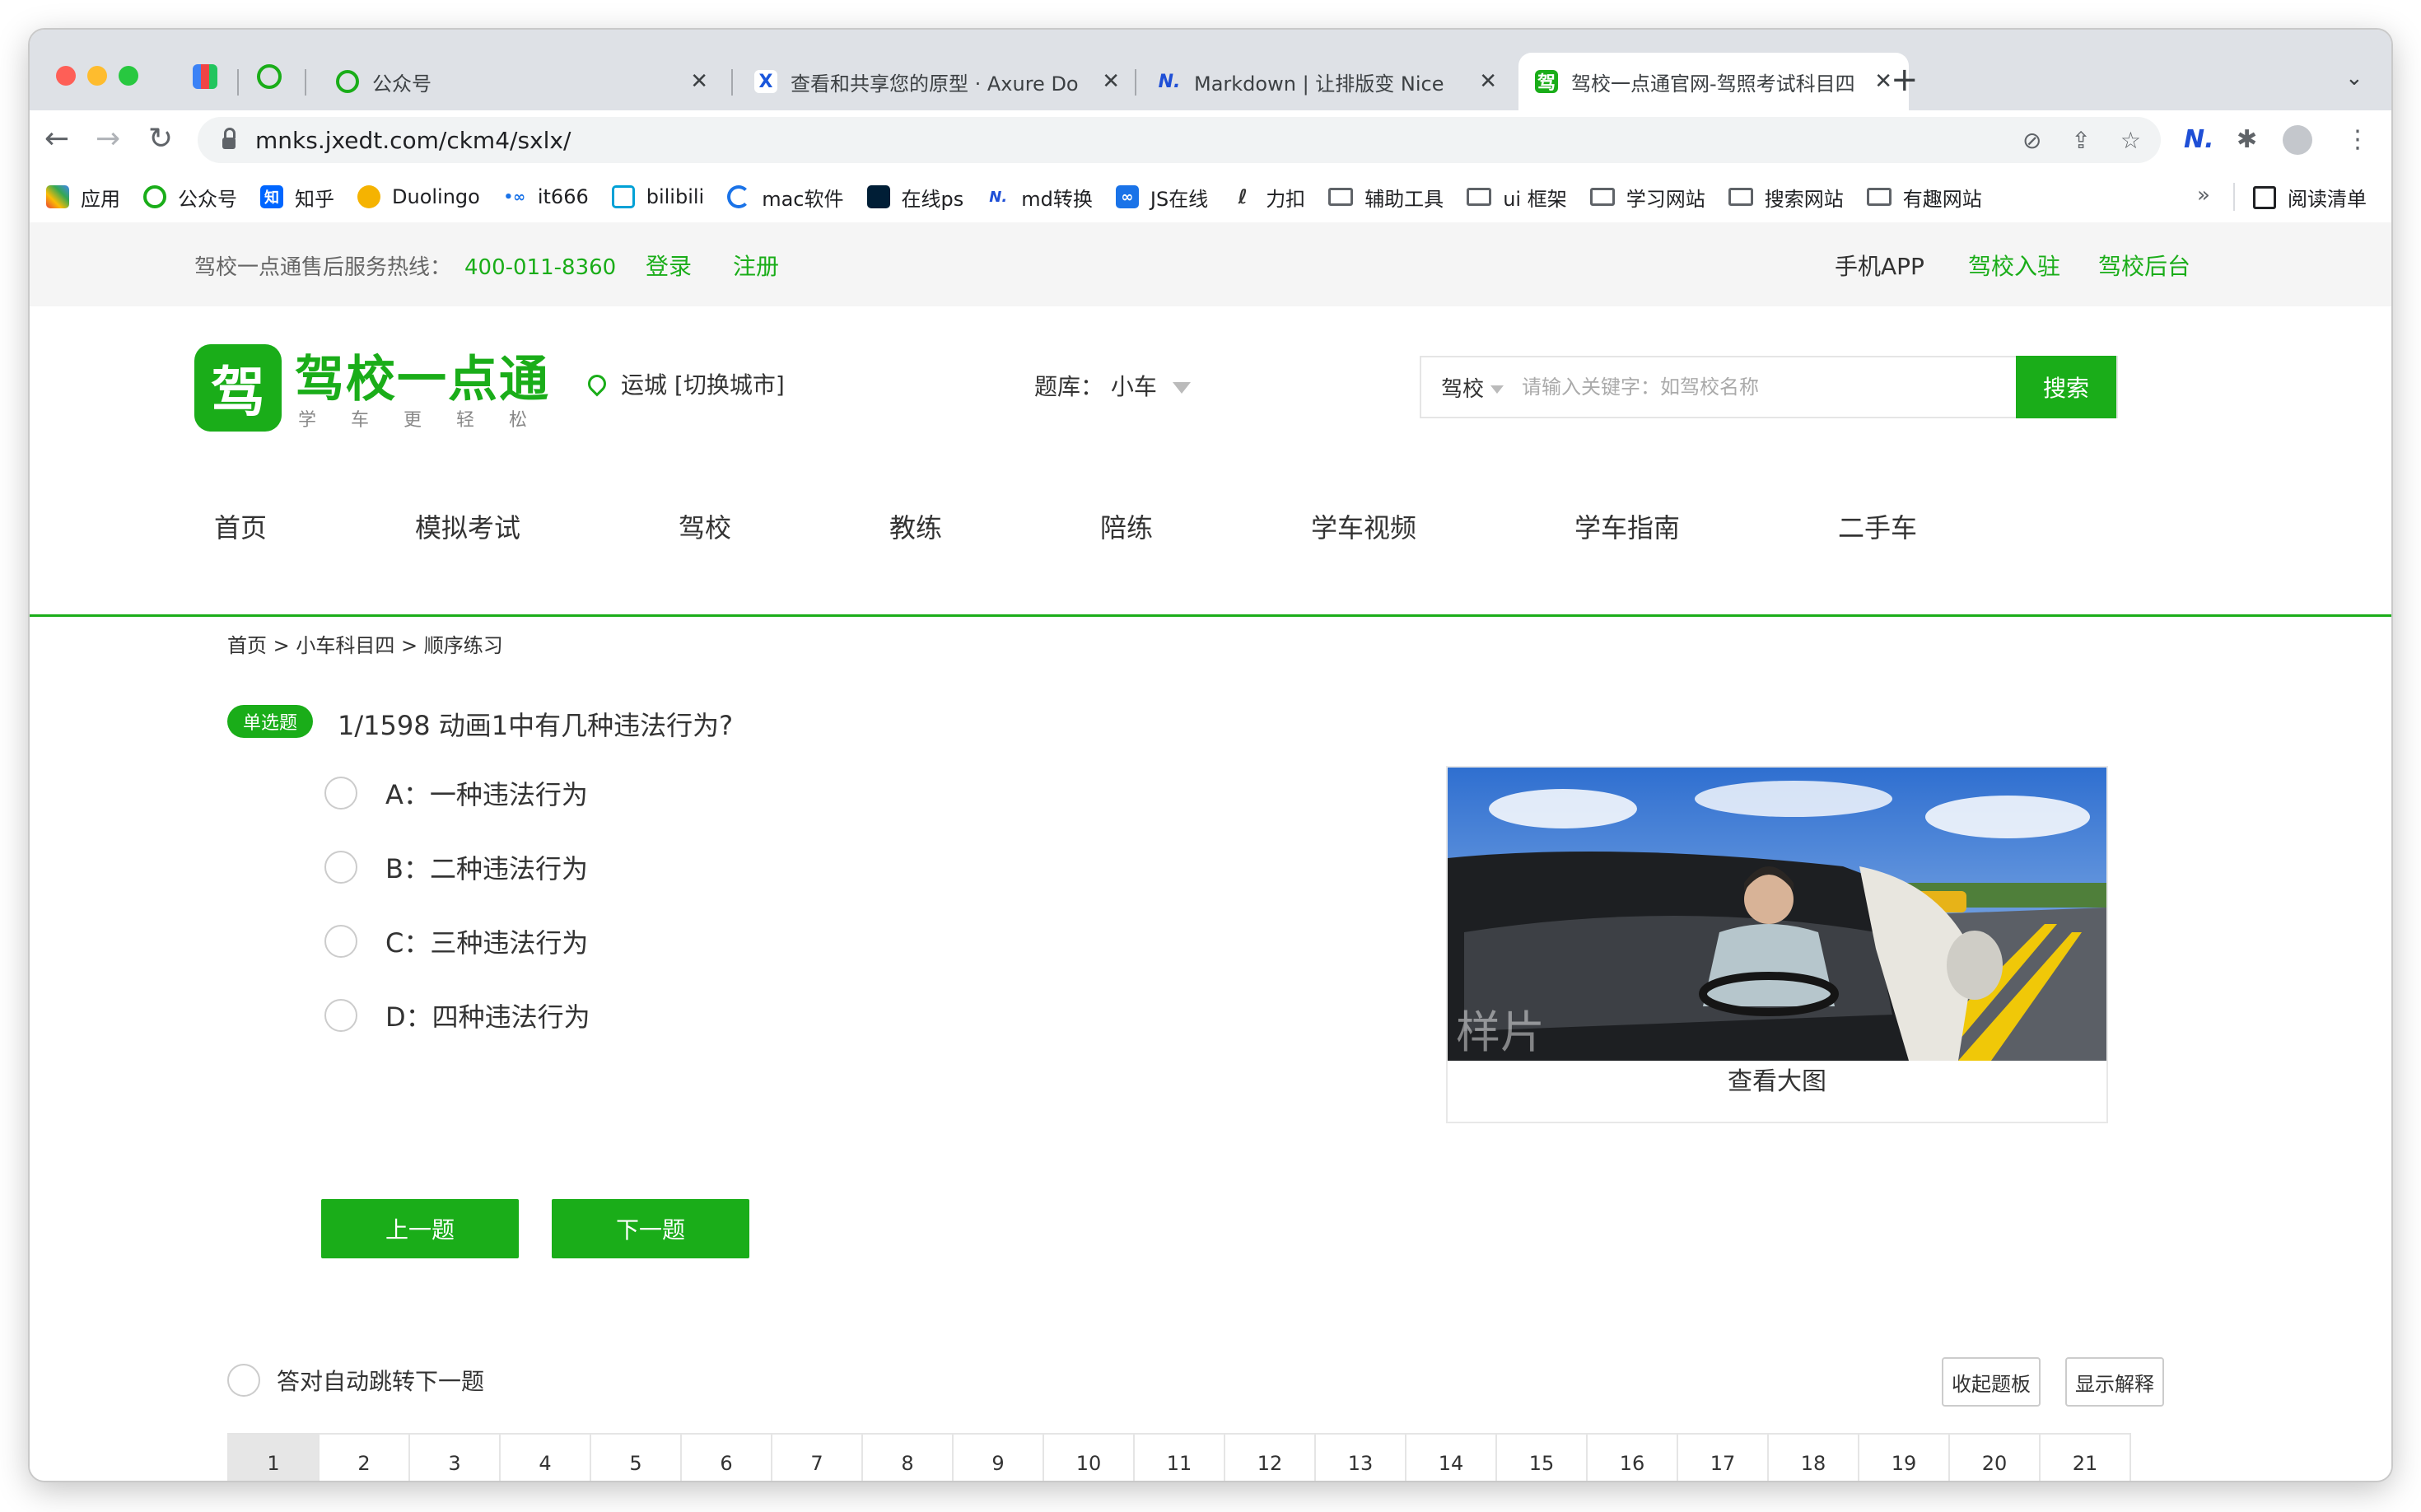  What do you see at coordinates (1451, 1458) in the screenshot?
I see `question-number-cell: 14` at bounding box center [1451, 1458].